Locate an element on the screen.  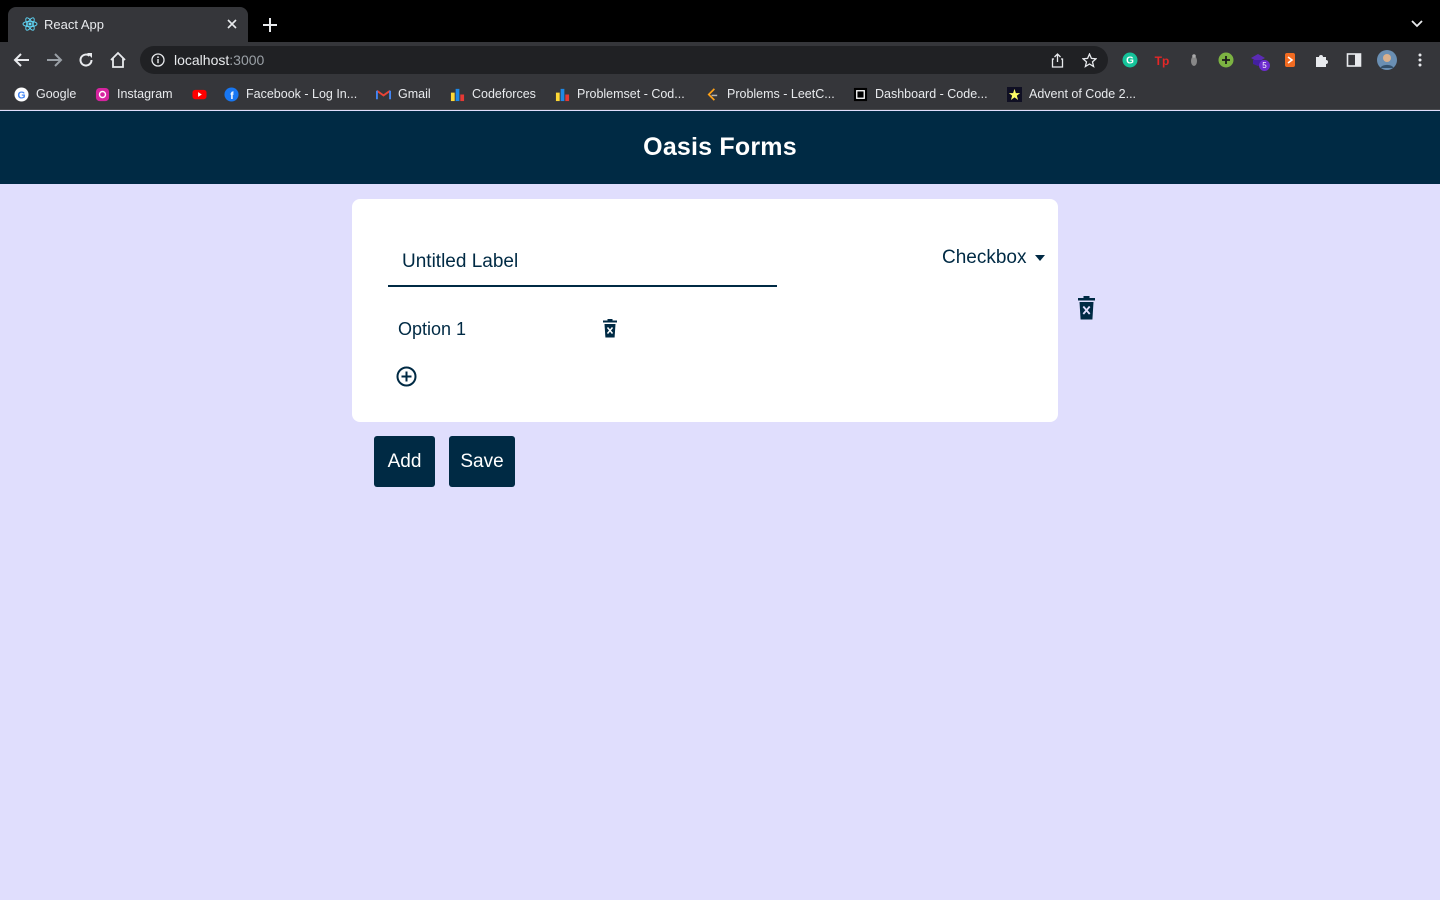
add-button: Add is located at coordinates (404, 461).